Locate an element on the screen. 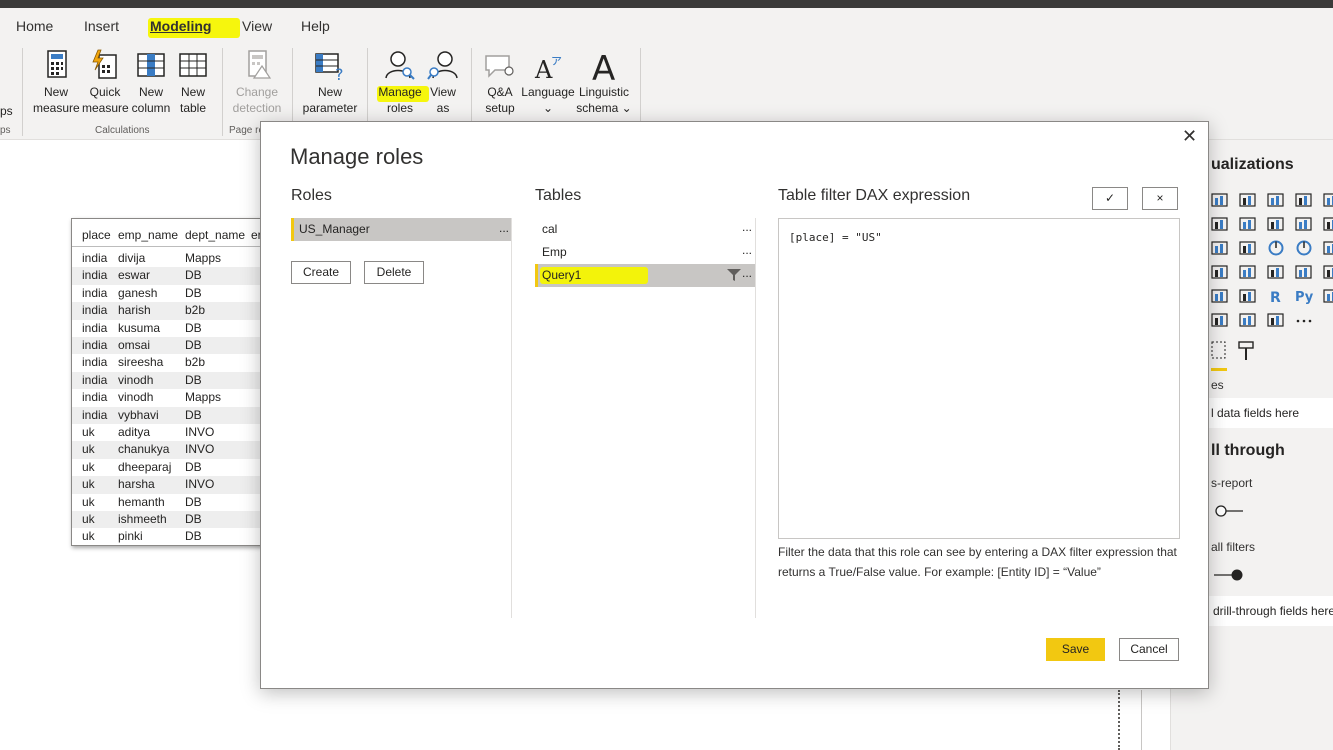  map-icon is located at coordinates (1220, 272).